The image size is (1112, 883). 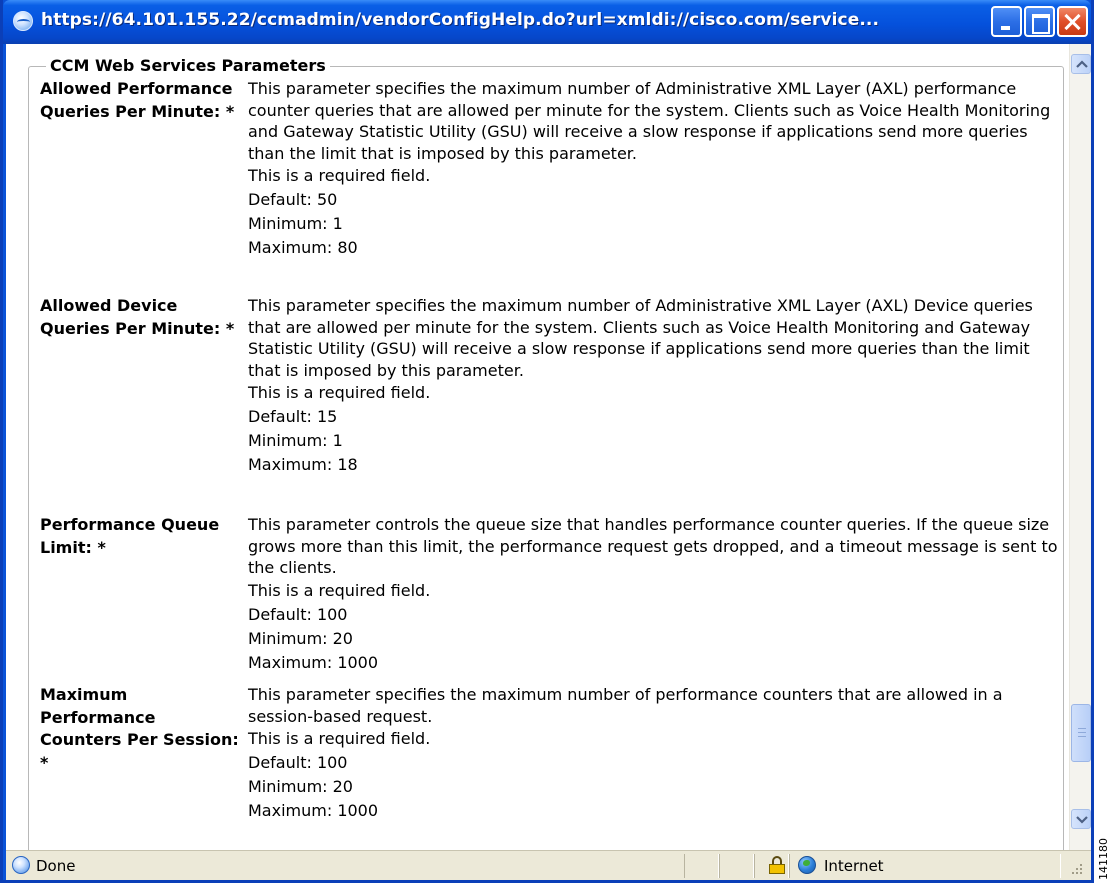 I want to click on security-zone: Internet, so click(x=854, y=866).